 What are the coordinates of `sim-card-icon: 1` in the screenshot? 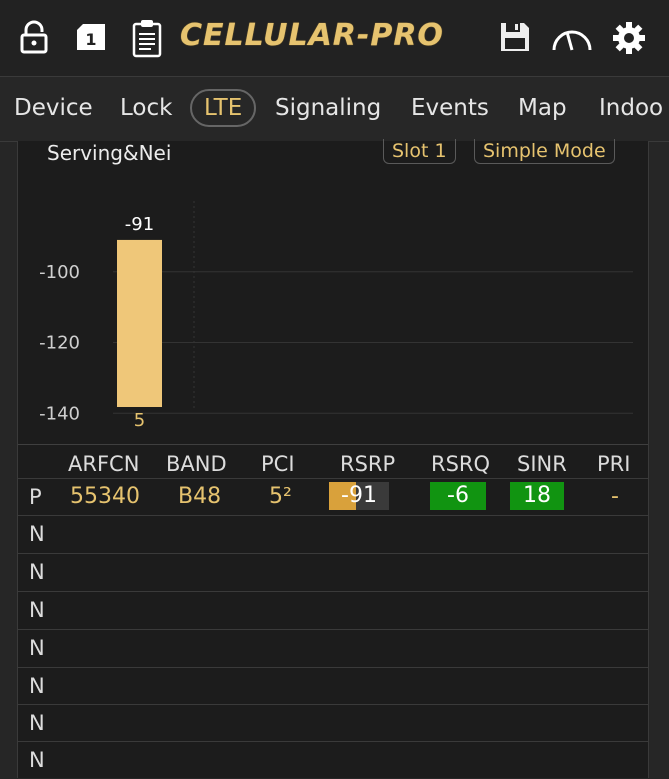 It's located at (91, 38).